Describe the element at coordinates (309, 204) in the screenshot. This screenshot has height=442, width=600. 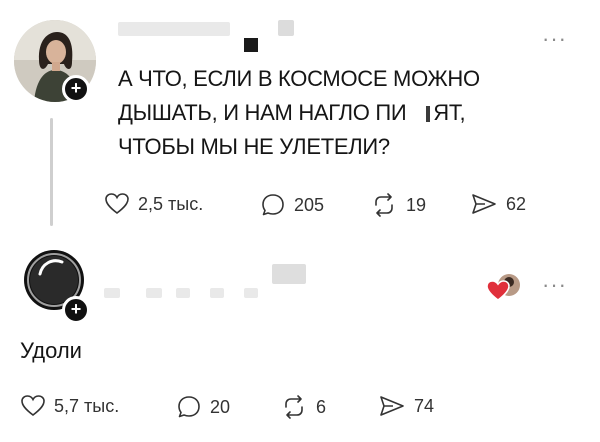
I see `comment-count: 205` at that location.